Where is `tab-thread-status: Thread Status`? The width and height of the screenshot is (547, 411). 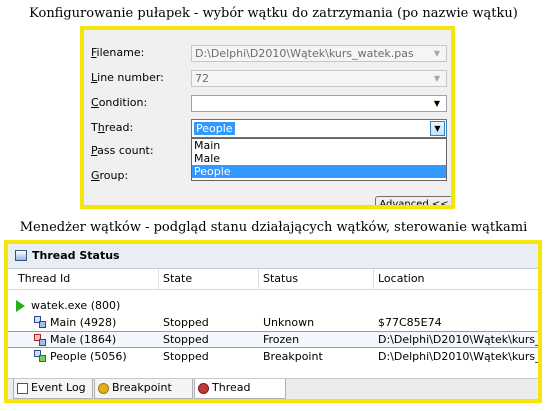
tab-thread-status: Thread Status is located at coordinates (240, 389).